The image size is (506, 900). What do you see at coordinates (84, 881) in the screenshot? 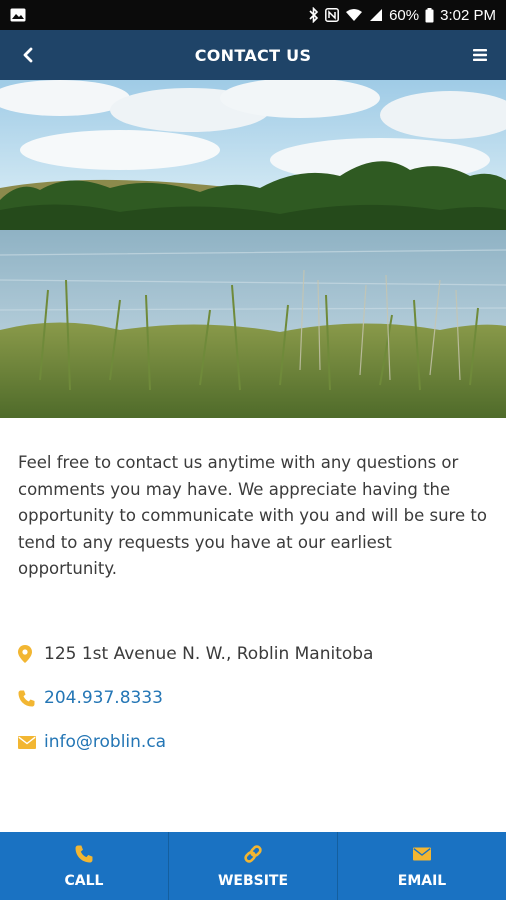
I see `call-label: CALL` at bounding box center [84, 881].